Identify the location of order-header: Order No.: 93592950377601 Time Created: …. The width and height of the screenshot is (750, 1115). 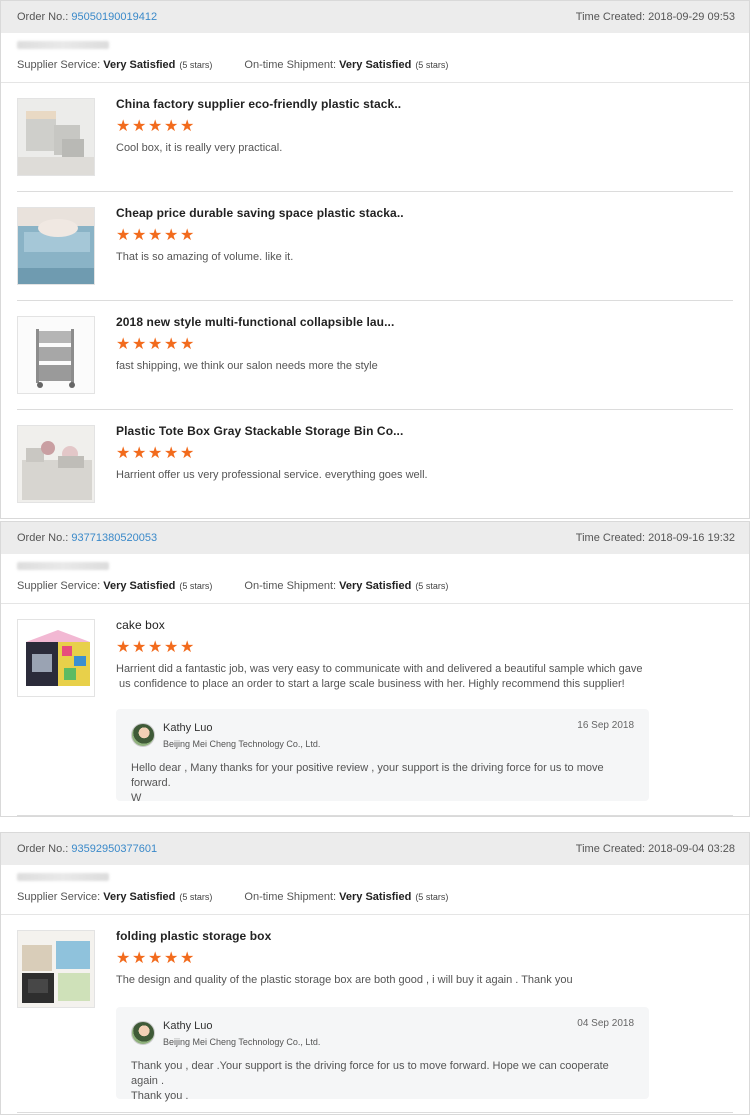
(375, 849).